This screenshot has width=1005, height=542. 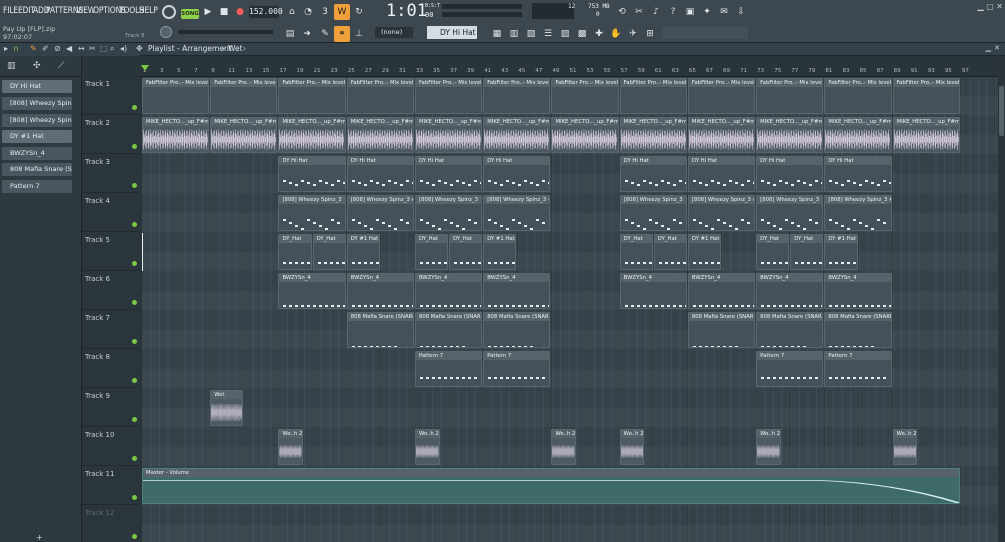 I want to click on pattern-item: 808 Mafia Snare (SNARE), so click(x=37, y=169).